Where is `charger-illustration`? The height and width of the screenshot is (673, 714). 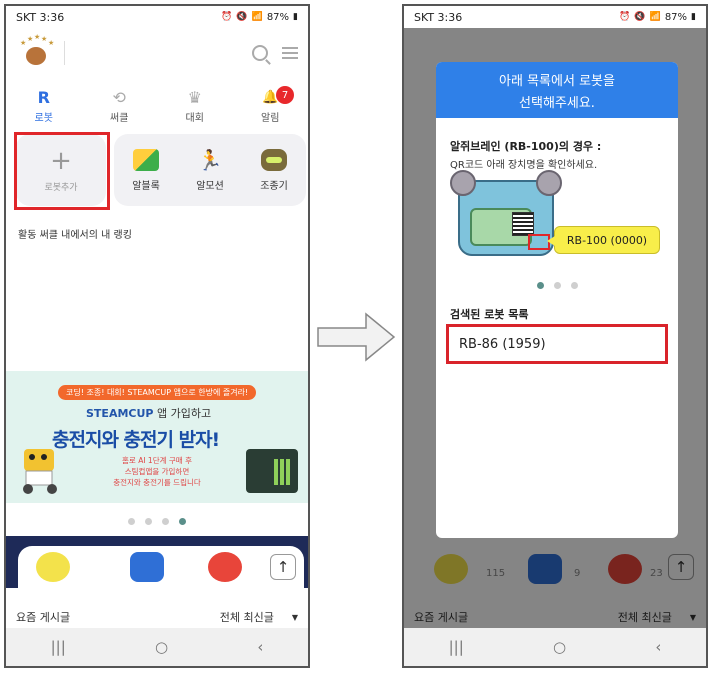
charger-illustration is located at coordinates (272, 471).